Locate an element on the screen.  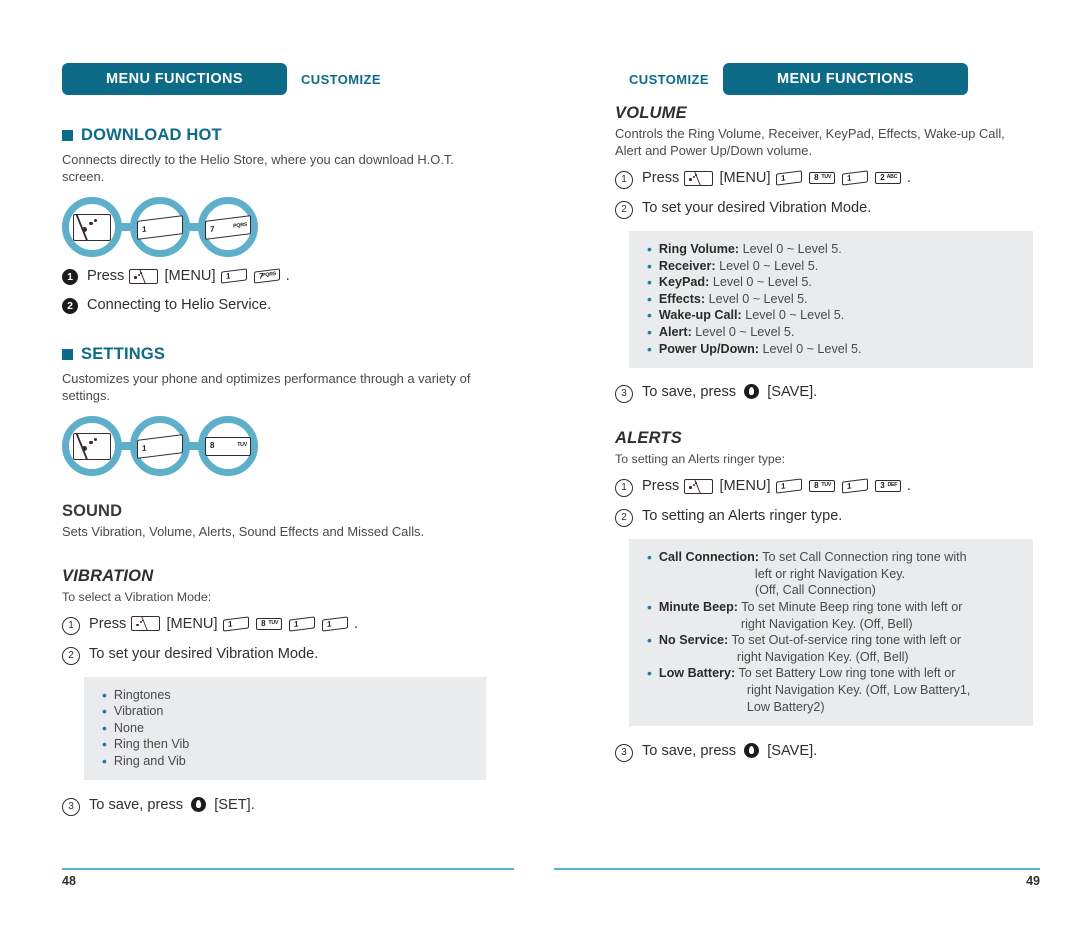
list-item-label: Call Connection: is located at coordinates (708, 557).